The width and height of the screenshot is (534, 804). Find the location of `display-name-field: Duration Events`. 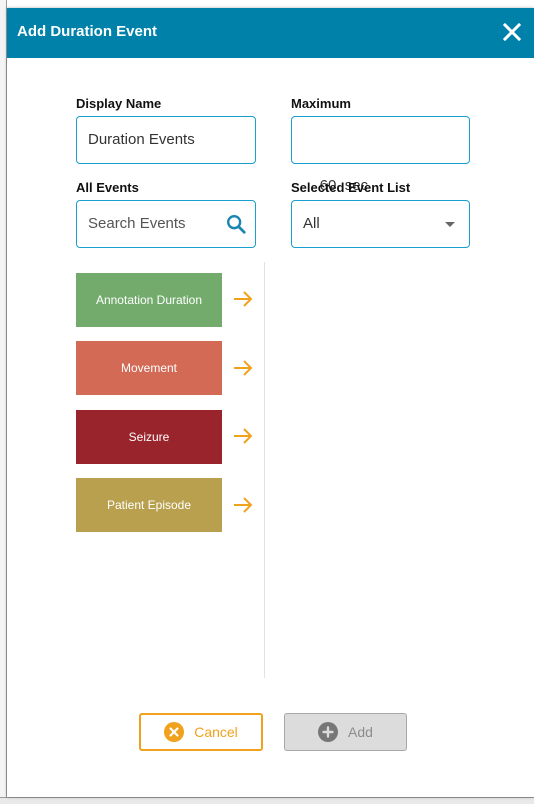

display-name-field: Duration Events is located at coordinates (166, 140).